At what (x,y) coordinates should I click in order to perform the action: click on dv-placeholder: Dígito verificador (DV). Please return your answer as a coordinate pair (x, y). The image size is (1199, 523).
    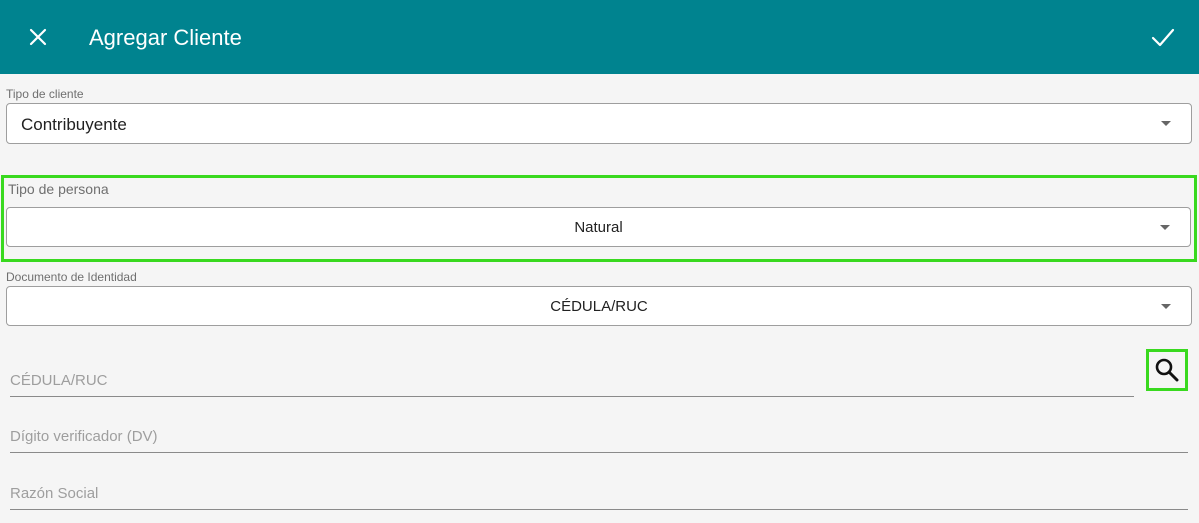
    Looking at the image, I should click on (84, 436).